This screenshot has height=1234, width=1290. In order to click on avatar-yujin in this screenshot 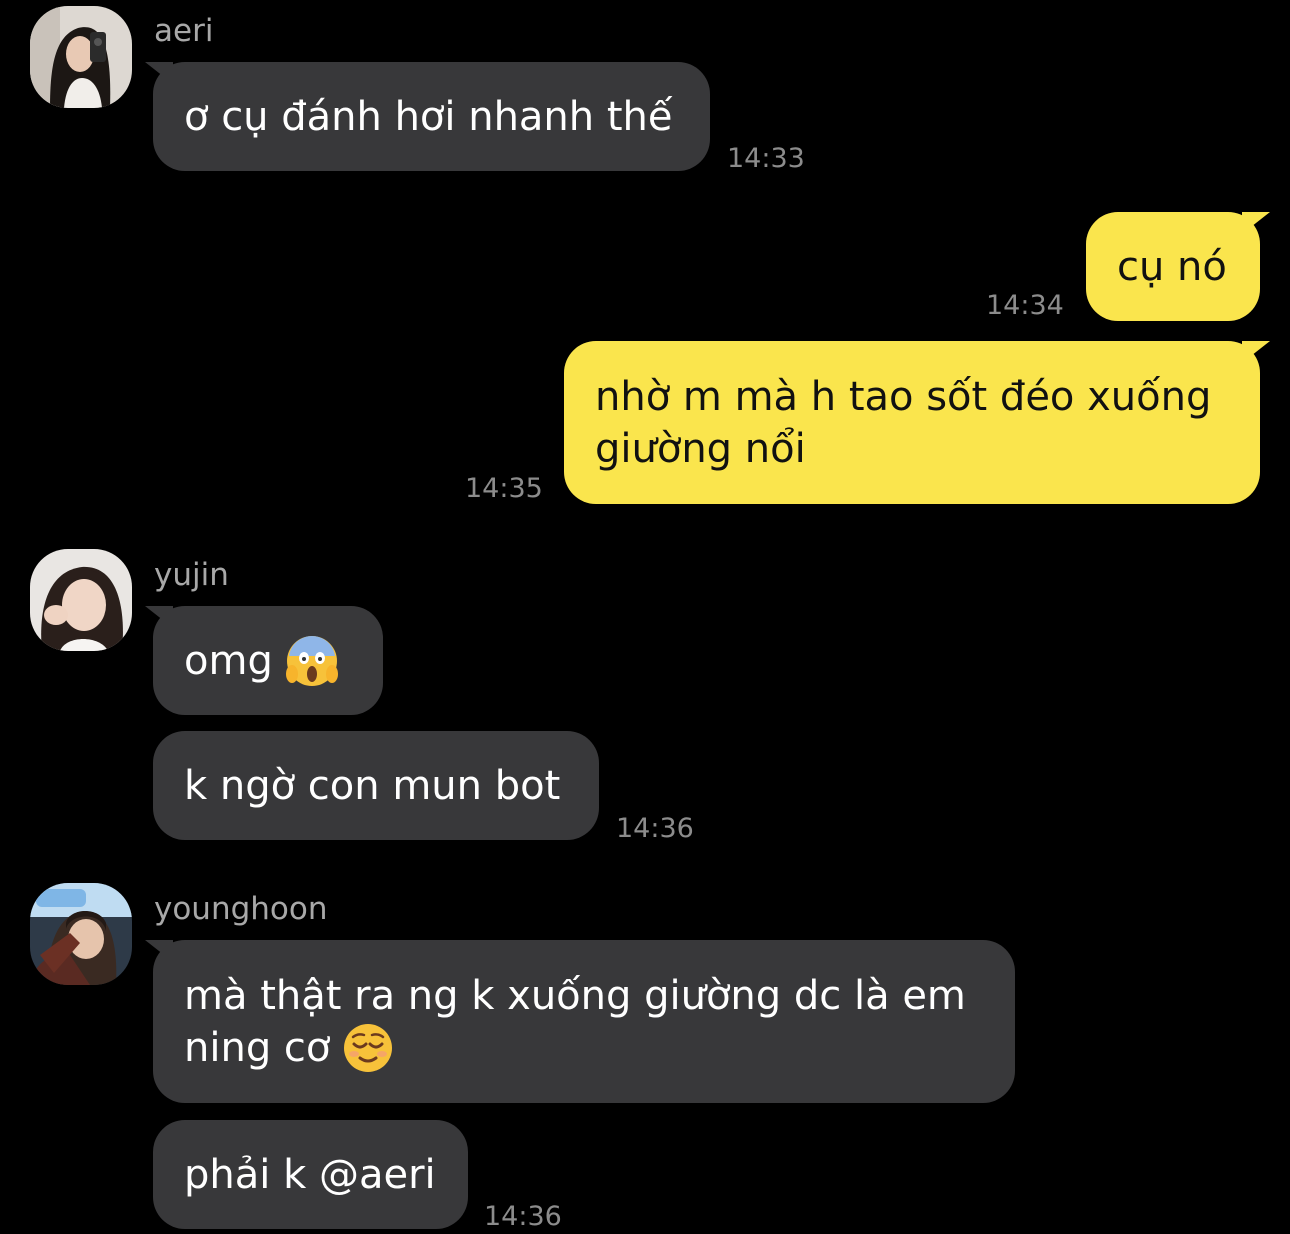, I will do `click(81, 600)`.